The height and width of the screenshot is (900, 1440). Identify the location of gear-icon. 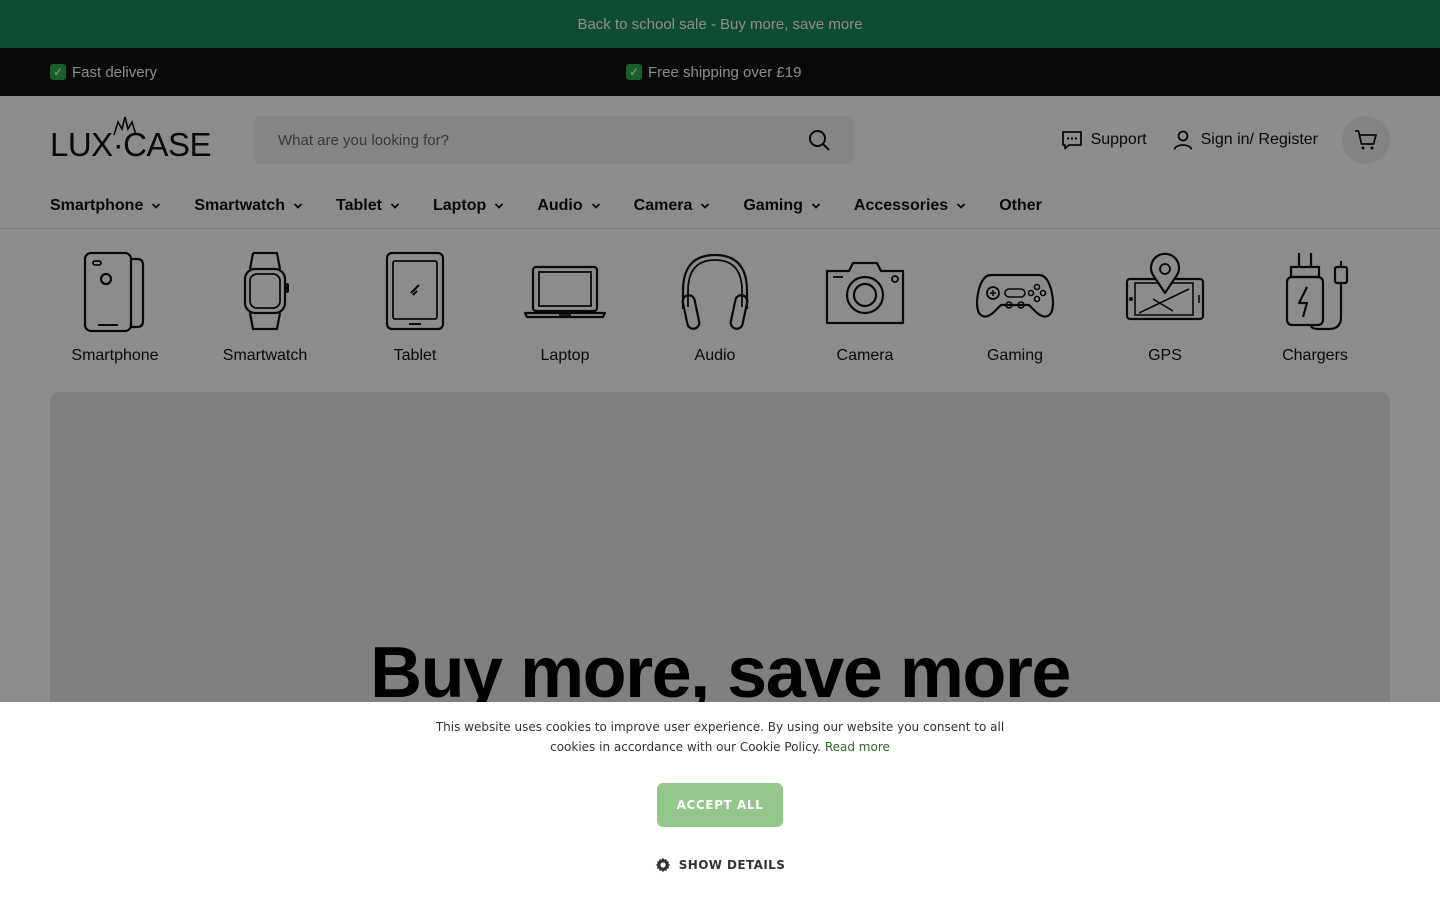
(662, 865).